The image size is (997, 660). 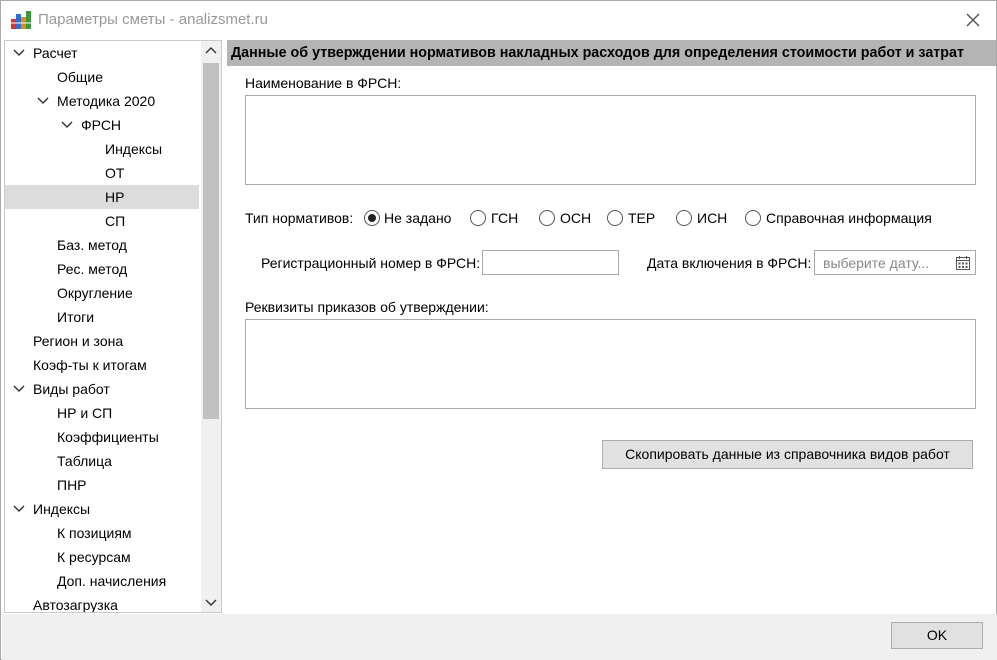 I want to click on tree-item: Таблица, so click(x=102, y=461).